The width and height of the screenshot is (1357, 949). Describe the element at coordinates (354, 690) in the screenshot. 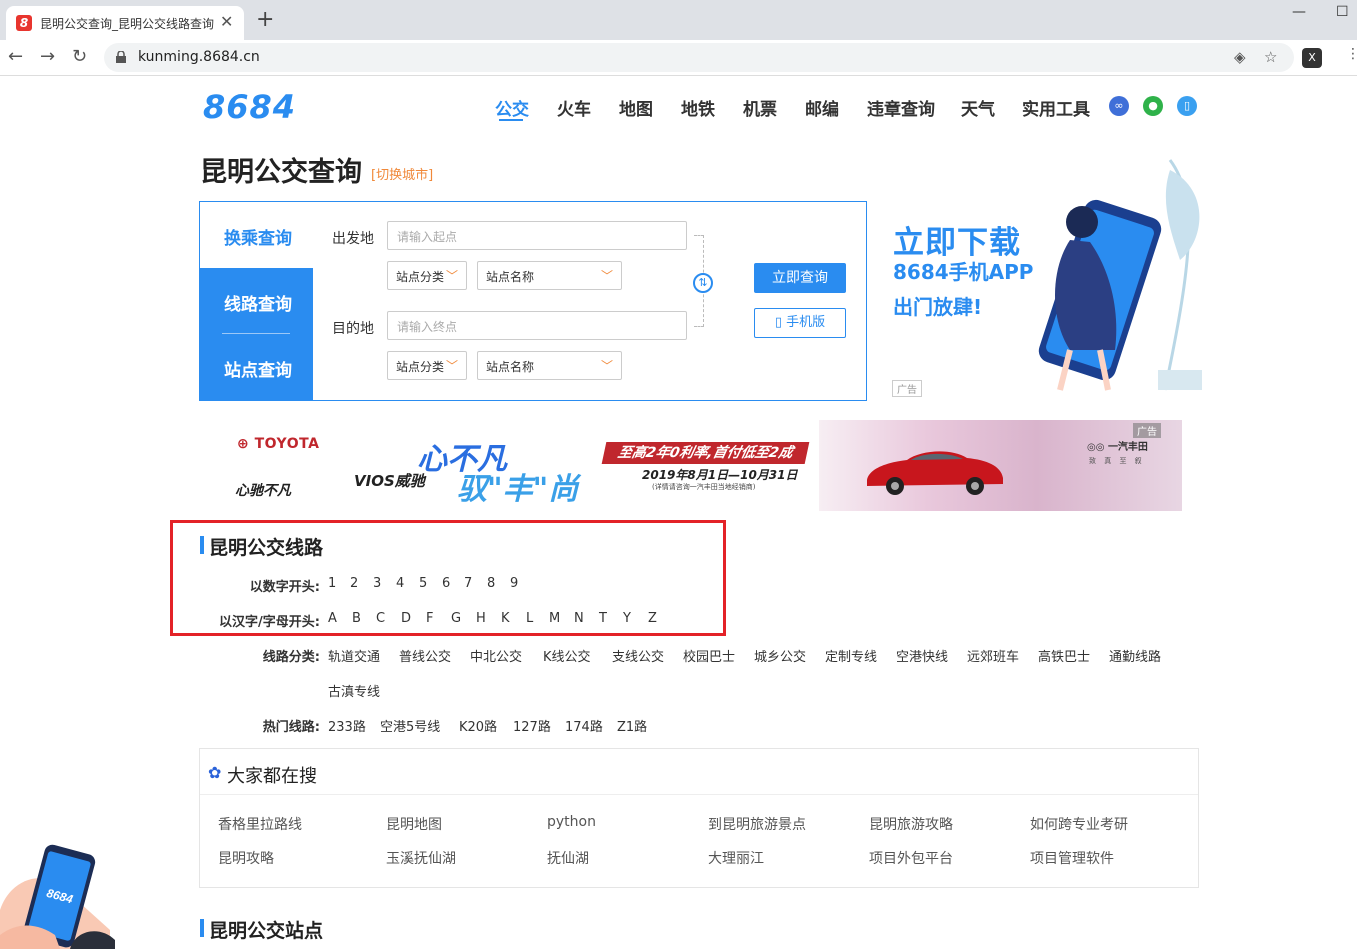

I see `route-category-link: 古滇专线` at that location.